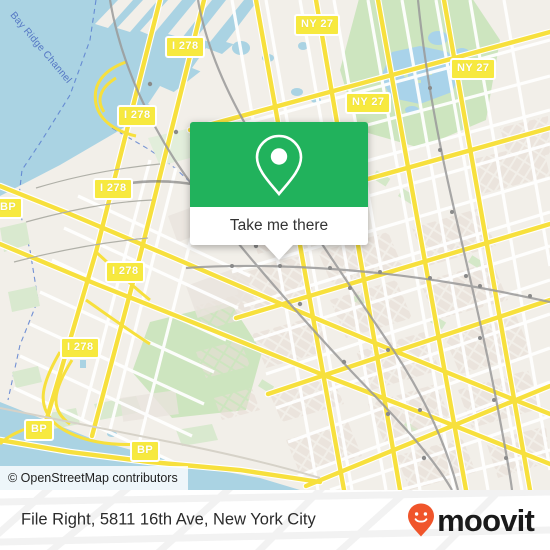 This screenshot has width=550, height=550. I want to click on location-popup: Take me there, so click(279, 191).